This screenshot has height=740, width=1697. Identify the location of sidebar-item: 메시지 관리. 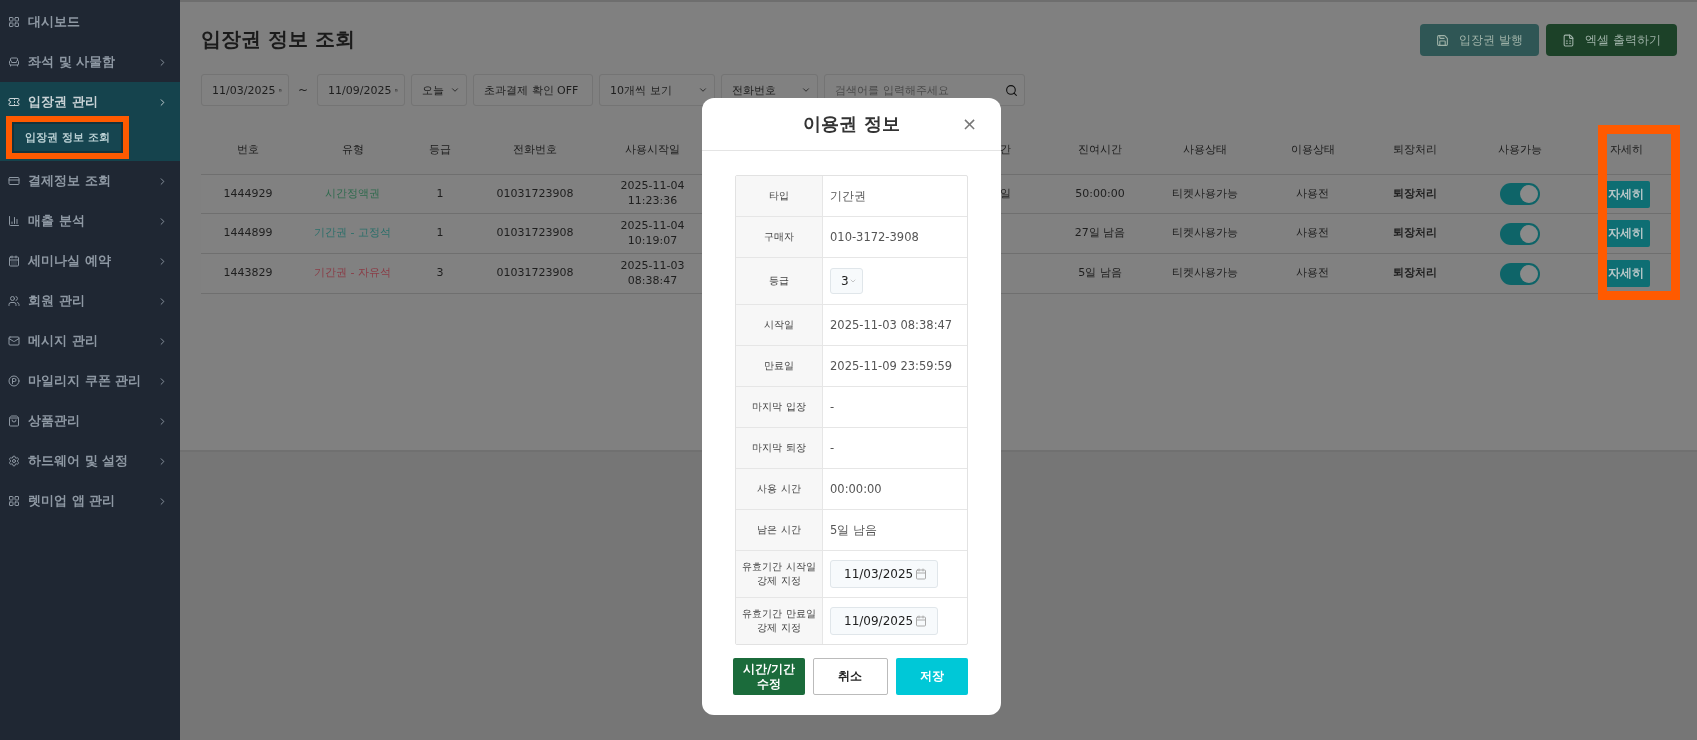
(90, 341).